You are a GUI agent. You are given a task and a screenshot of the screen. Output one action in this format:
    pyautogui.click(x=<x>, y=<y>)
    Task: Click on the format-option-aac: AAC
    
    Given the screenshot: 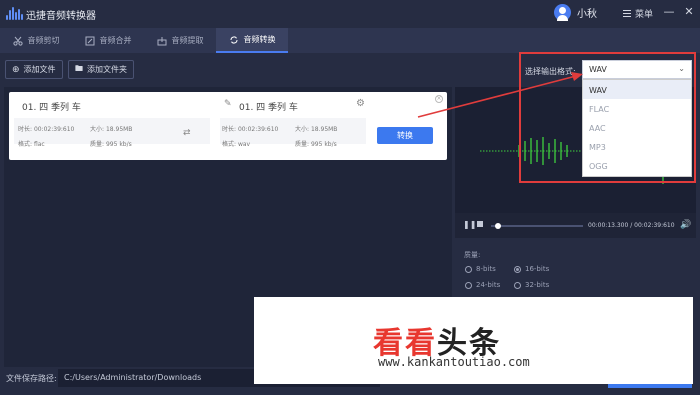 What is the action you would take?
    pyautogui.click(x=637, y=127)
    